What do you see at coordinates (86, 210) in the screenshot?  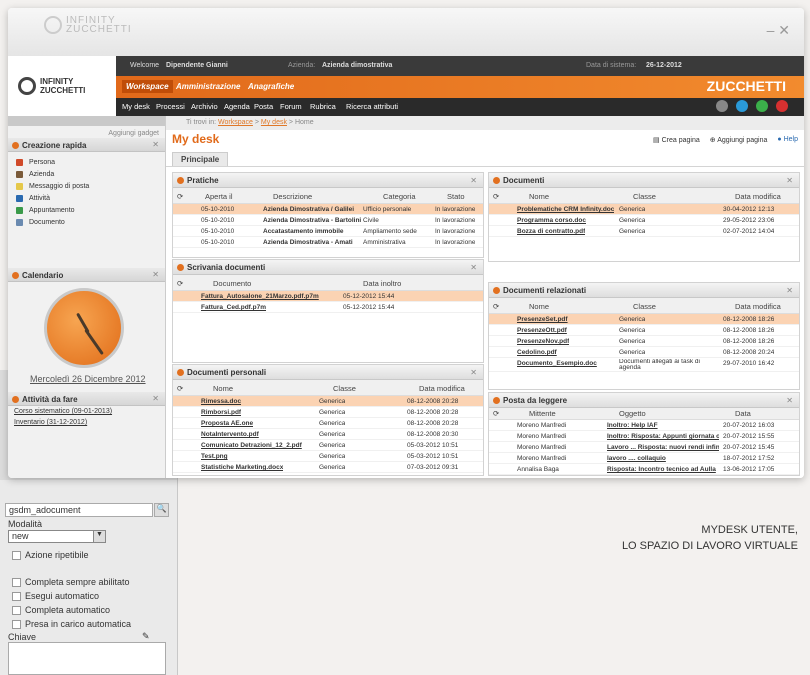 I see `quick-item-appuntamento: Appuntamento` at bounding box center [86, 210].